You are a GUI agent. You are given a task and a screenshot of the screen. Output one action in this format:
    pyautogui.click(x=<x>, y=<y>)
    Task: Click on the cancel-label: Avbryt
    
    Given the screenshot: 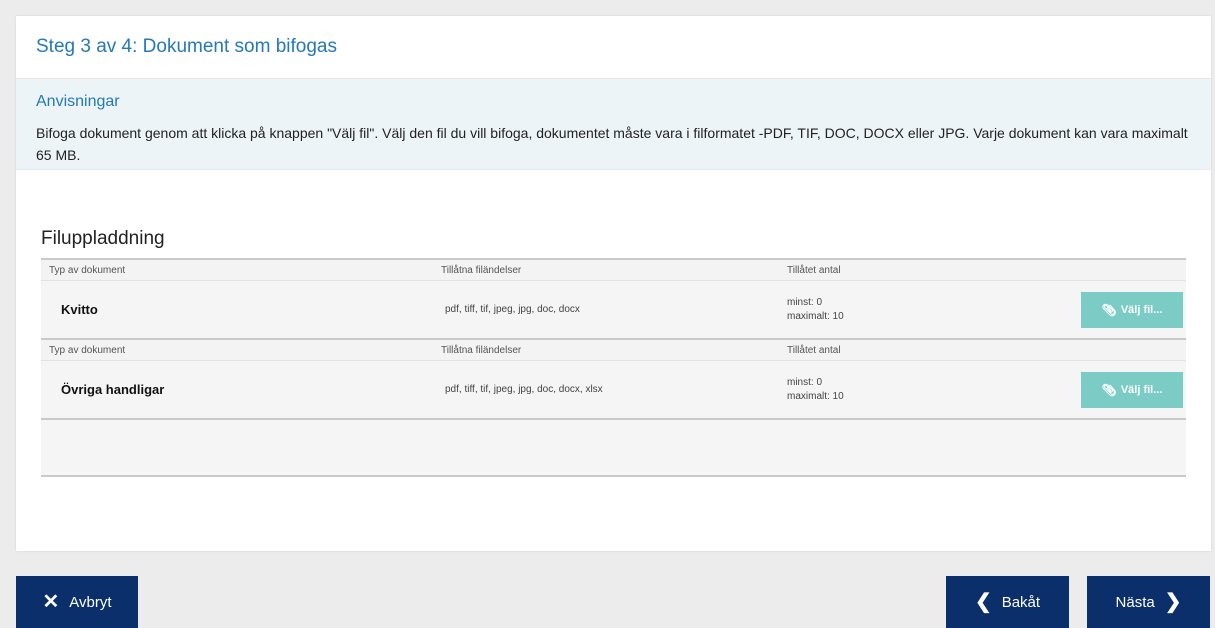 What is the action you would take?
    pyautogui.click(x=90, y=602)
    